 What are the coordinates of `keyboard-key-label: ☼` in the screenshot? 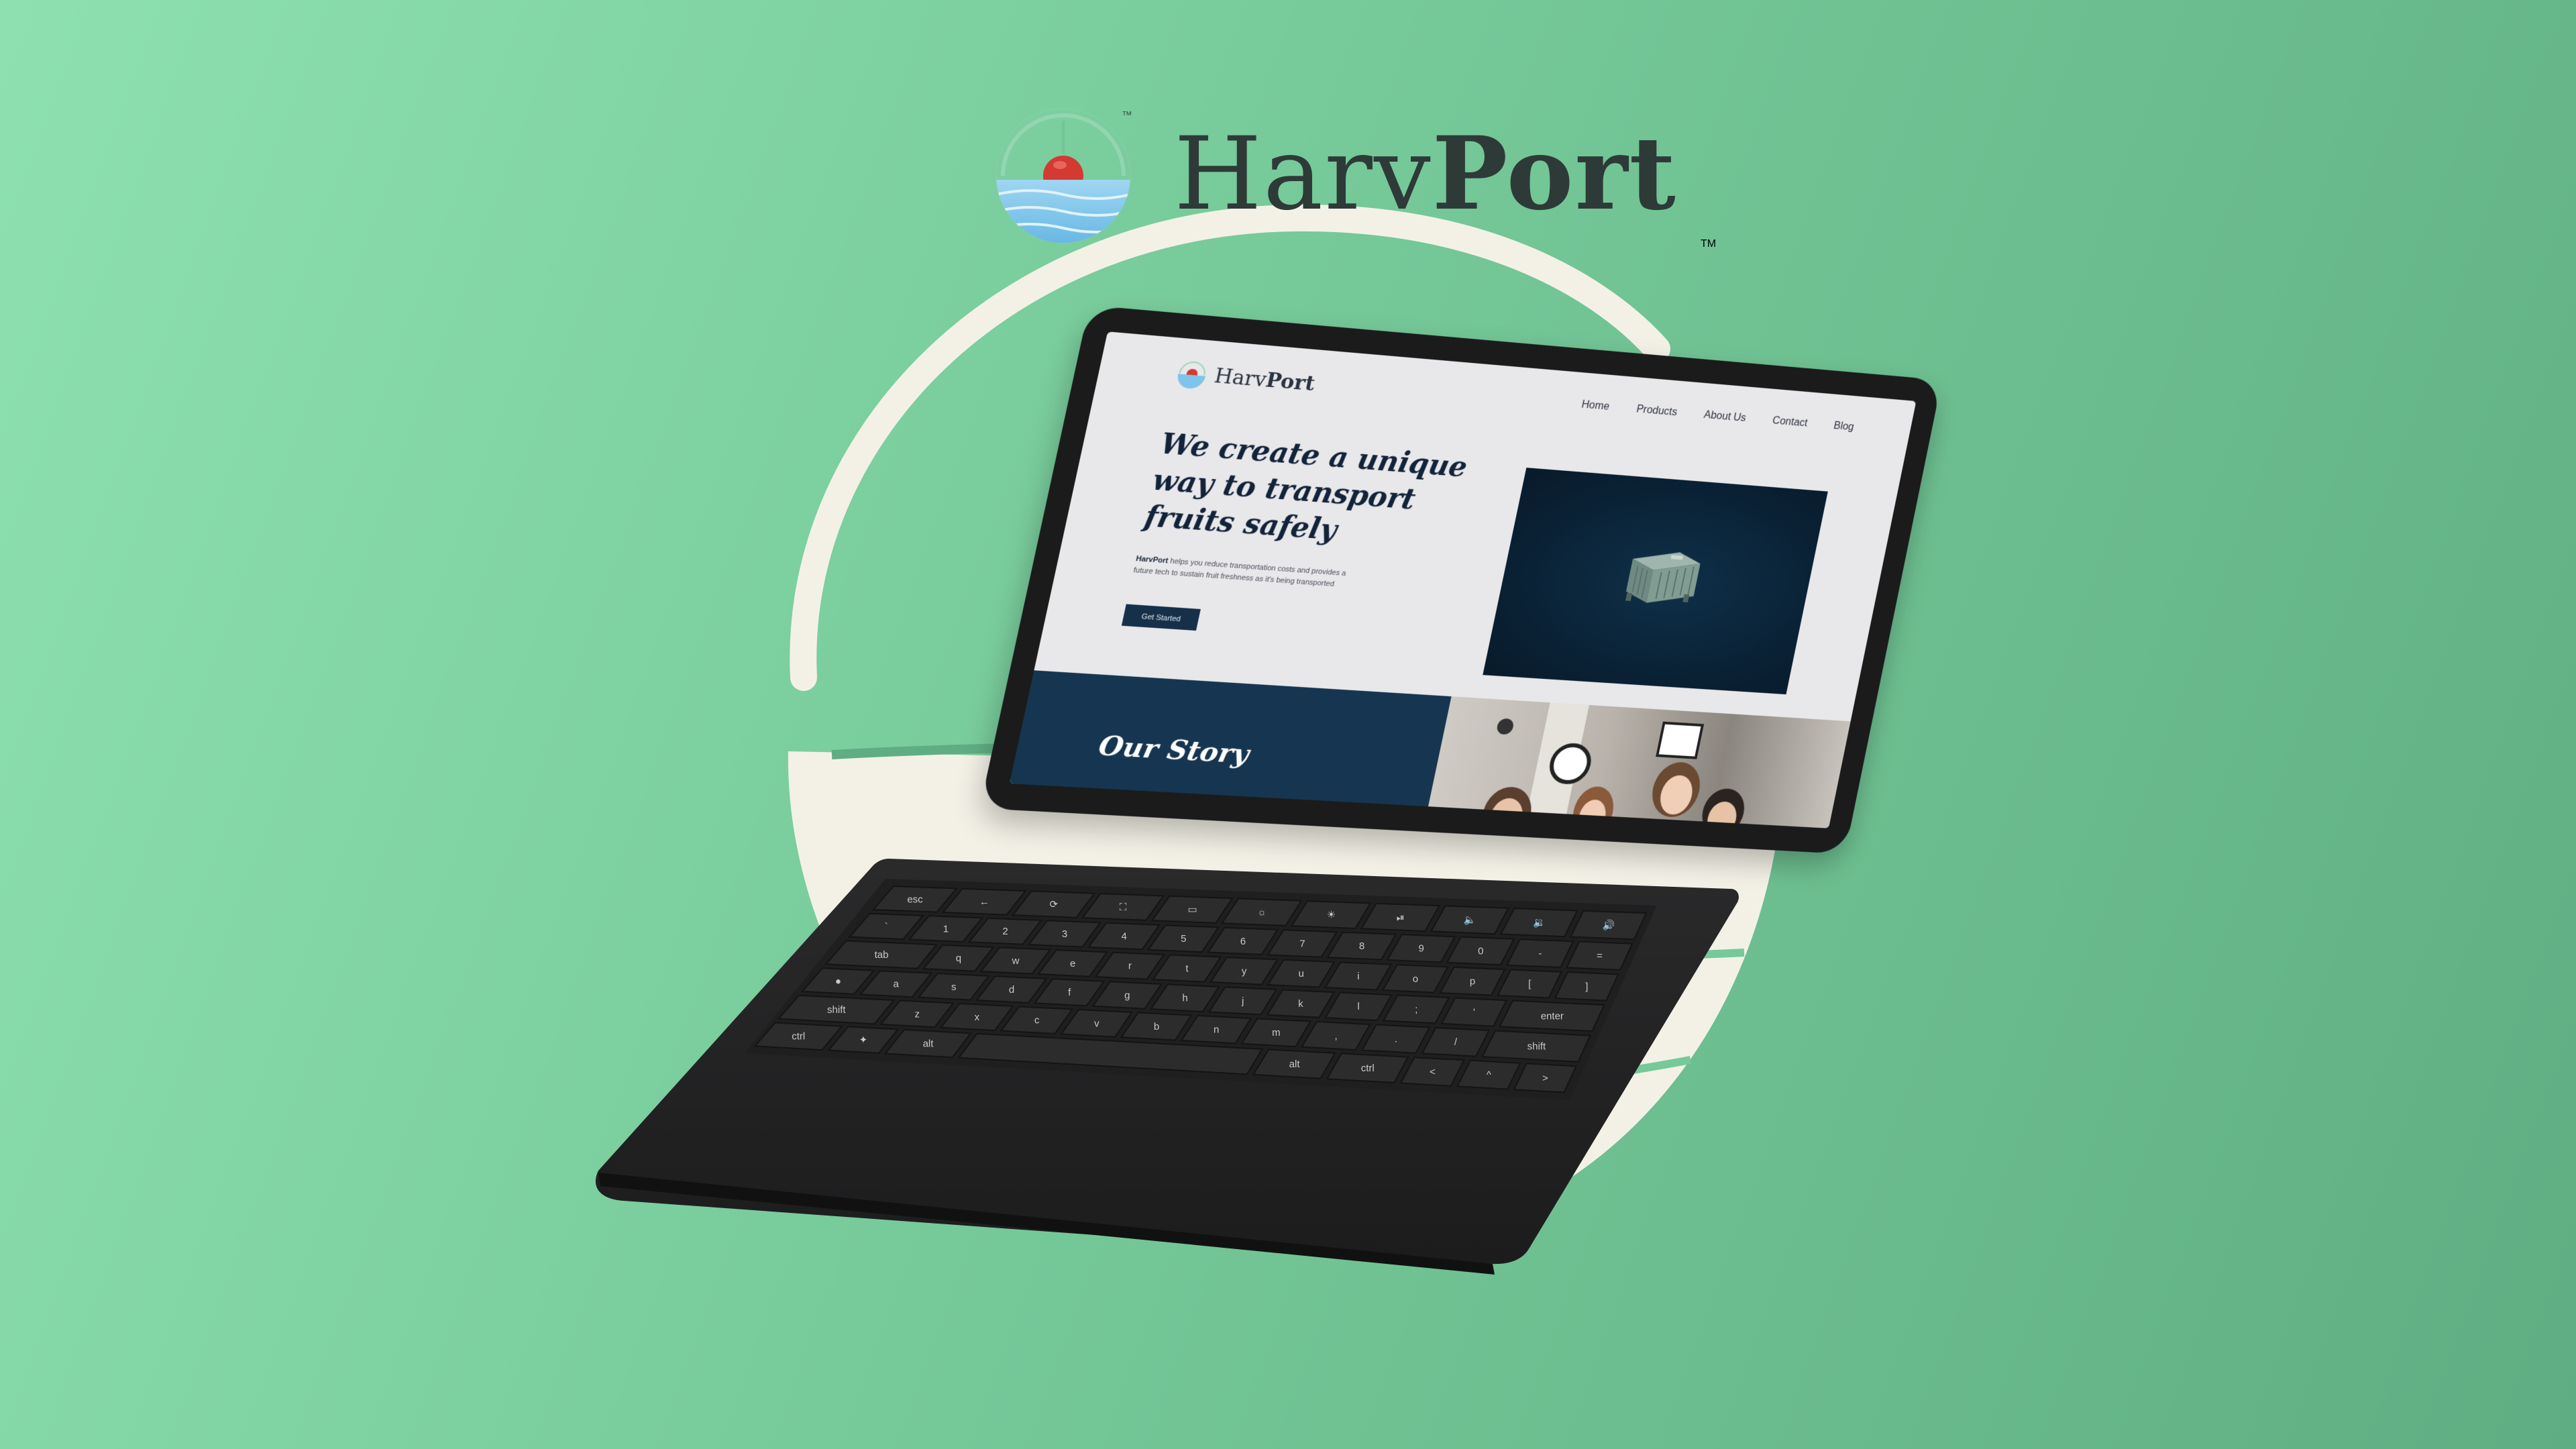 It's located at (1262, 912).